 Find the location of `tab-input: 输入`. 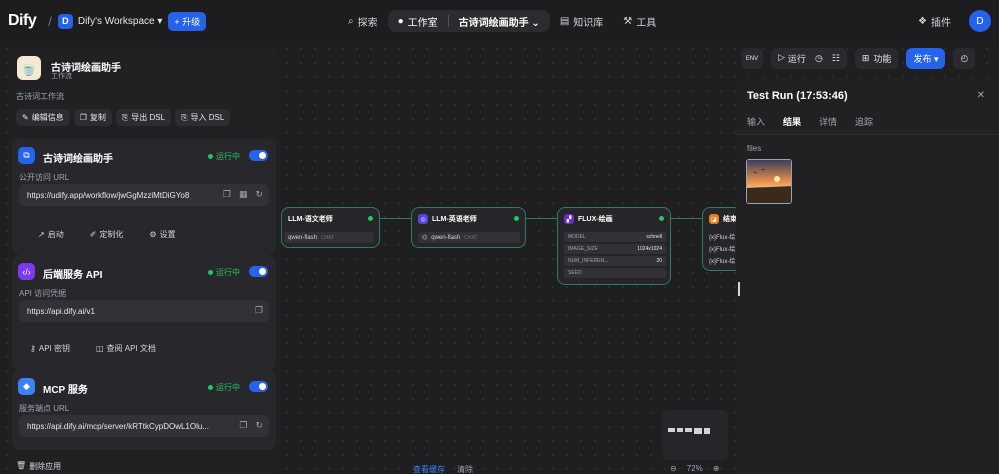

tab-input: 输入 is located at coordinates (756, 121).